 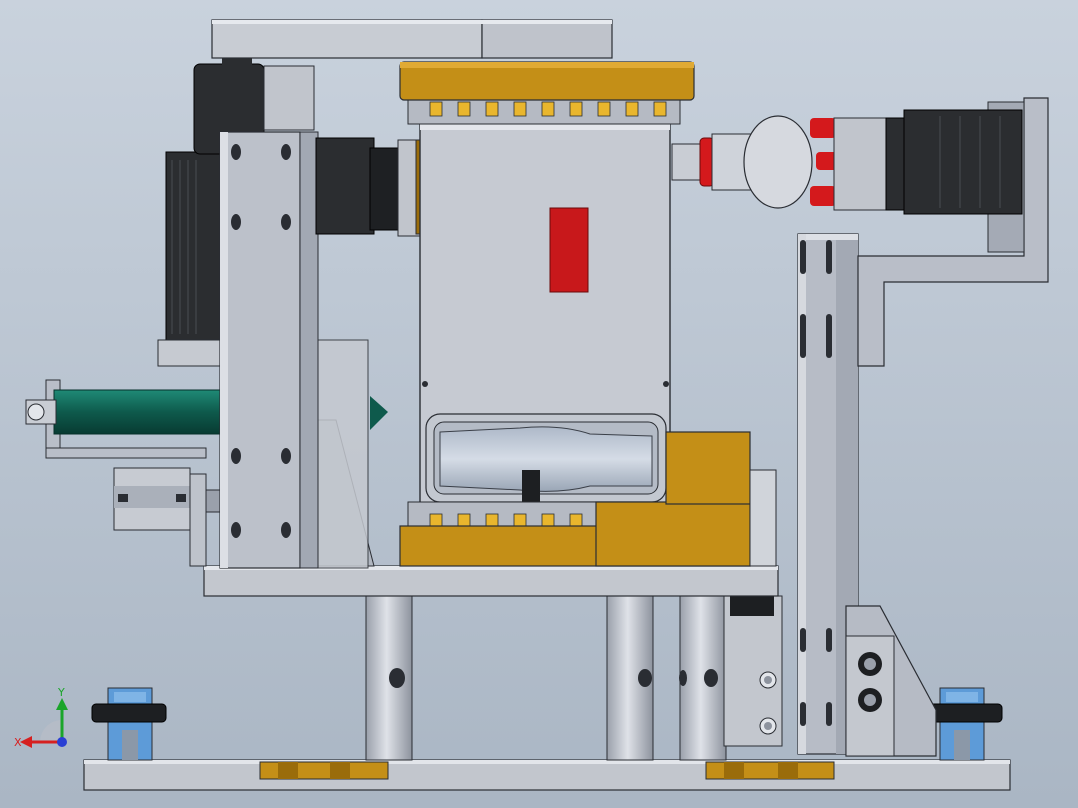 What do you see at coordinates (18, 742) in the screenshot?
I see `triad-x-label: X` at bounding box center [18, 742].